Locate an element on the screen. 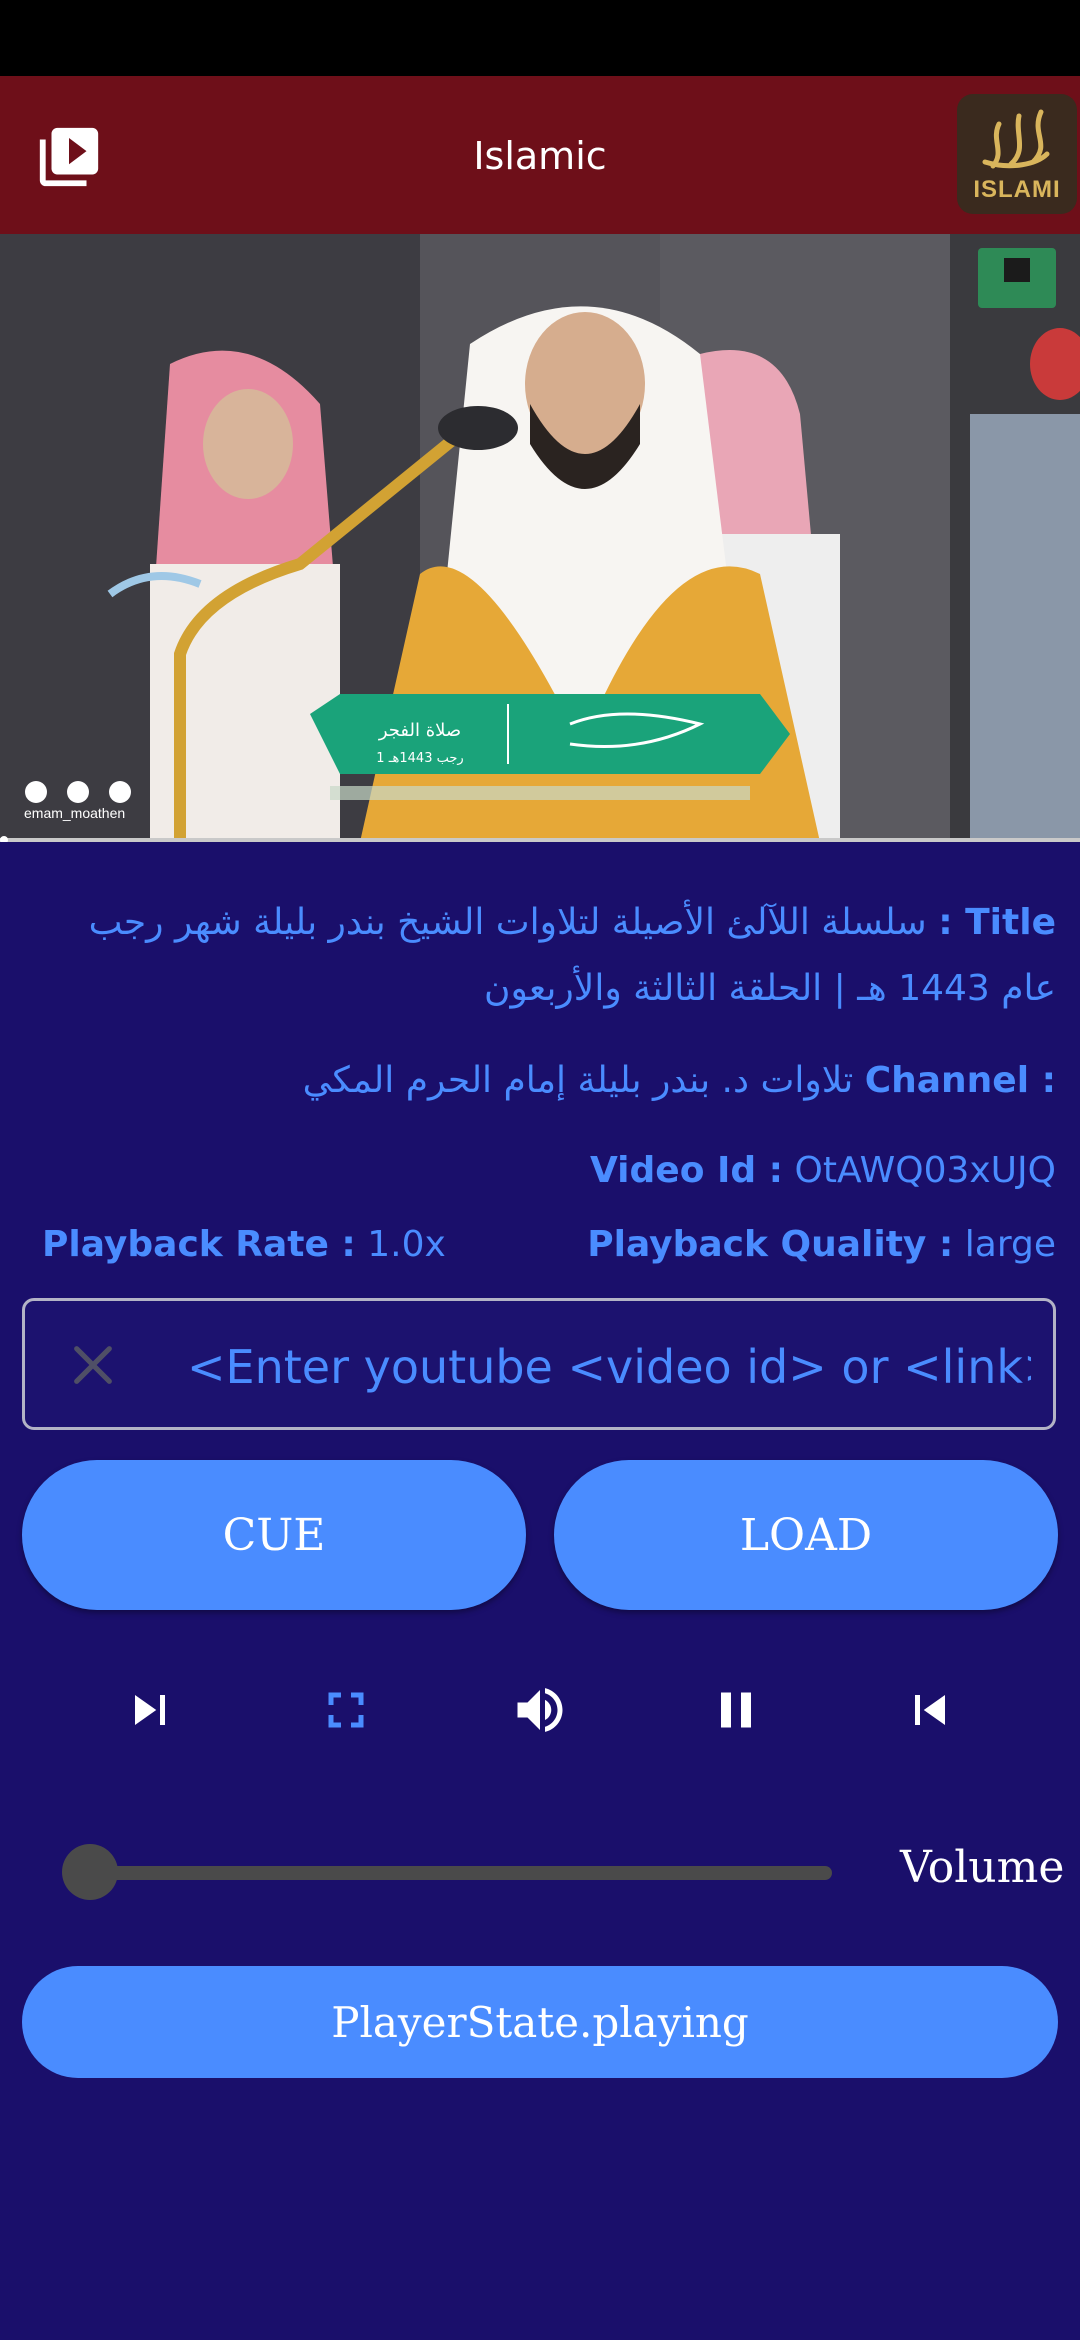  title-label: Title : is located at coordinates (997, 922).